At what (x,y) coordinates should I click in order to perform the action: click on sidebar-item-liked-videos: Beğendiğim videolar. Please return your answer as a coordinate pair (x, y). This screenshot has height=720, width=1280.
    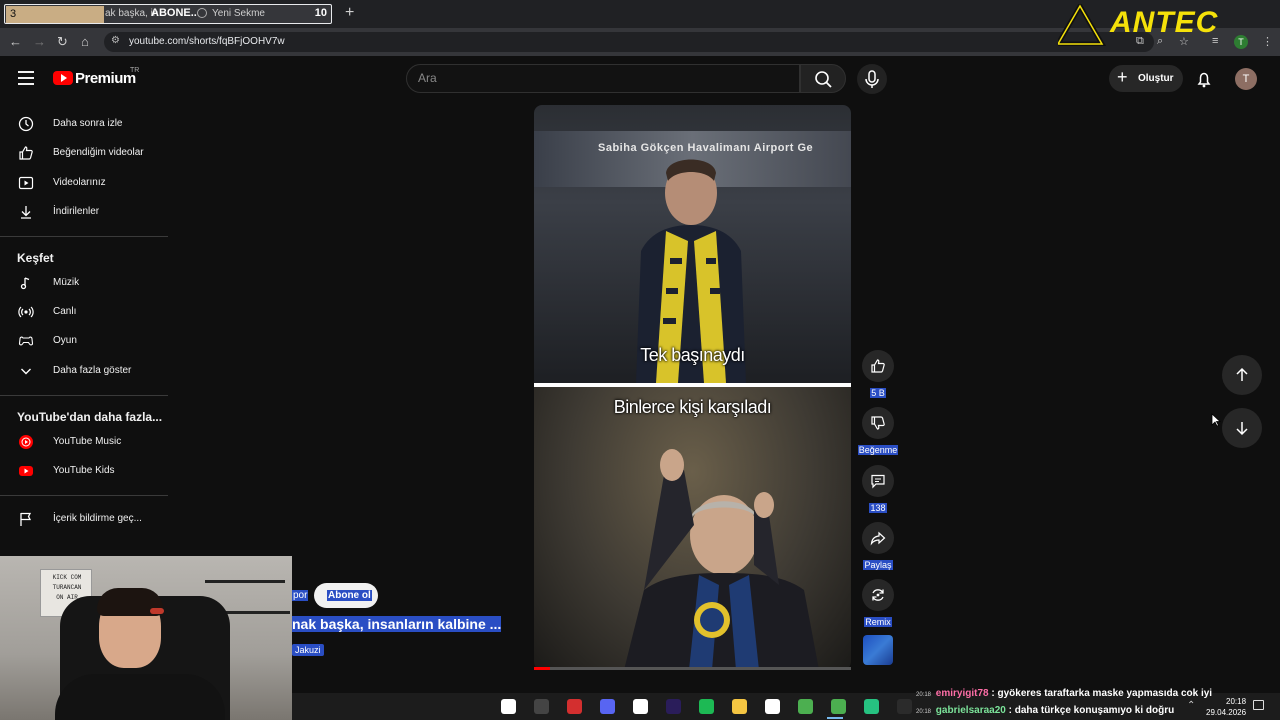
    Looking at the image, I should click on (84, 153).